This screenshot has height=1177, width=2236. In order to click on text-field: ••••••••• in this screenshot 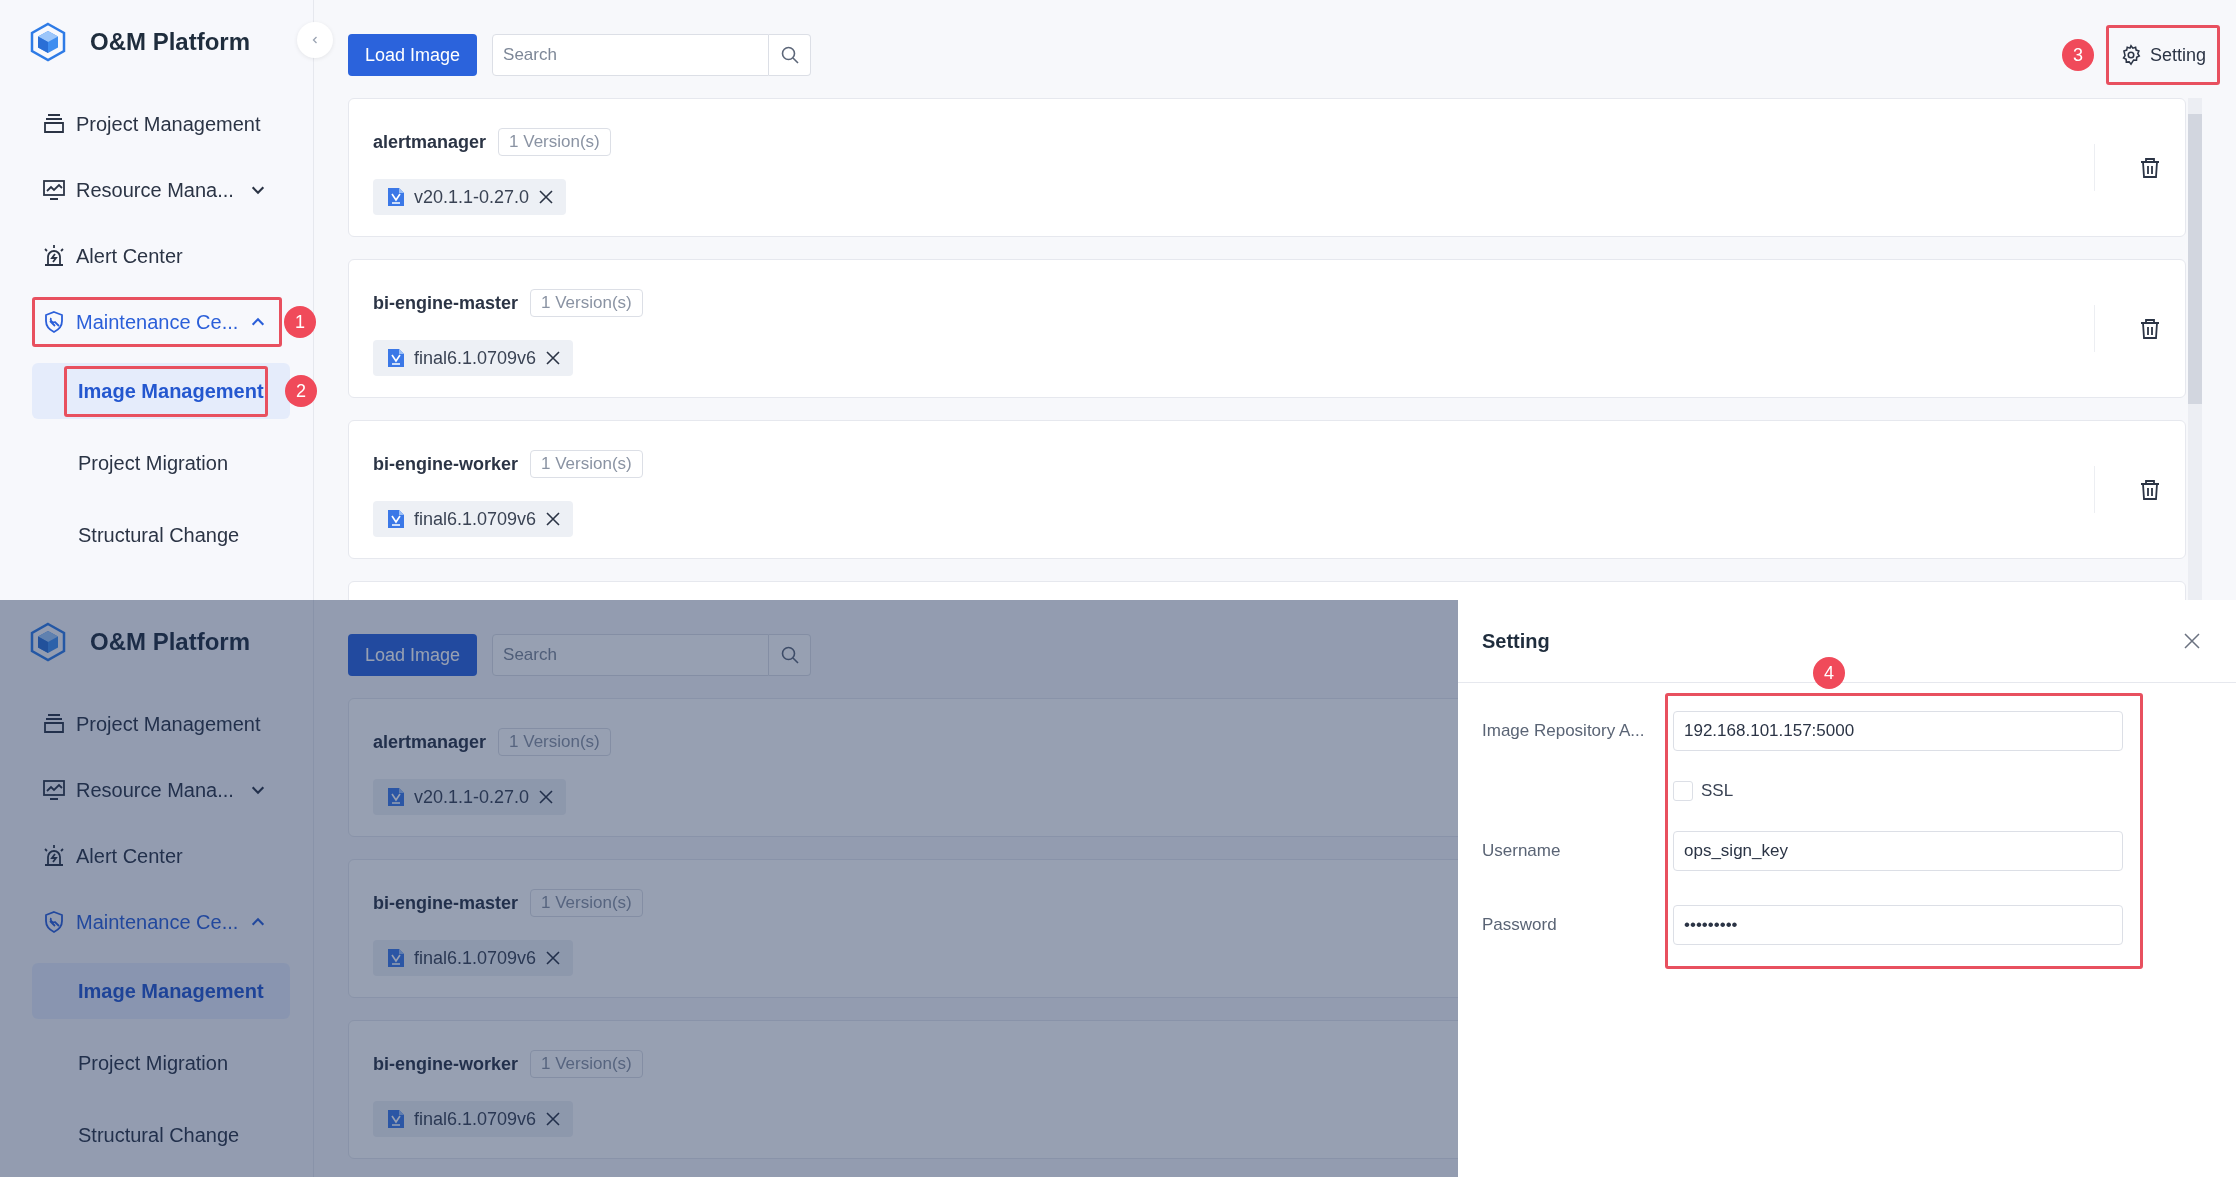, I will do `click(1898, 925)`.